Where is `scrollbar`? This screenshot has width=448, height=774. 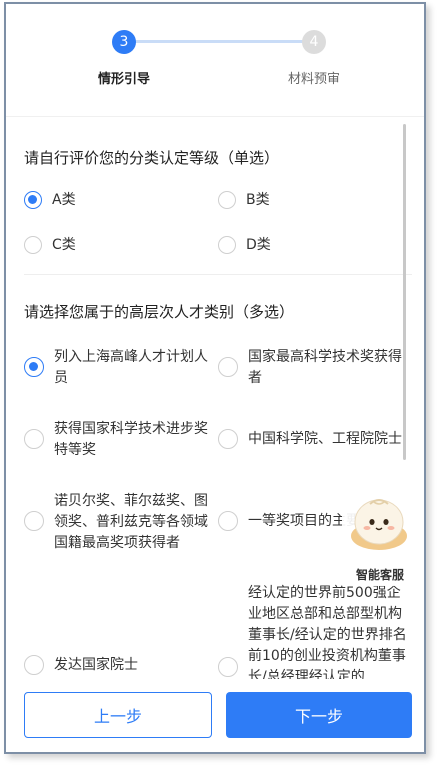 scrollbar is located at coordinates (404, 292).